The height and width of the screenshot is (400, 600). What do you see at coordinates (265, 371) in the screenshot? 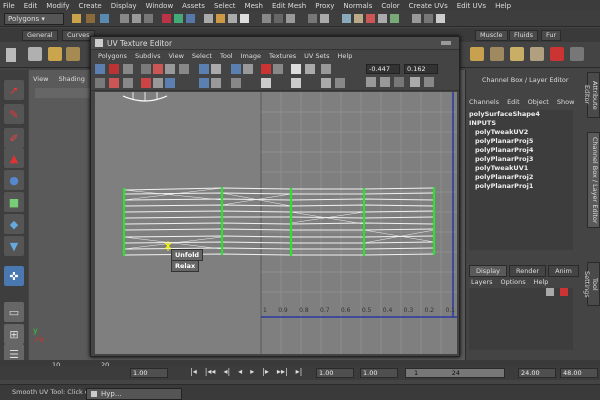
I see `step-forward-icon: |▸` at bounding box center [265, 371].